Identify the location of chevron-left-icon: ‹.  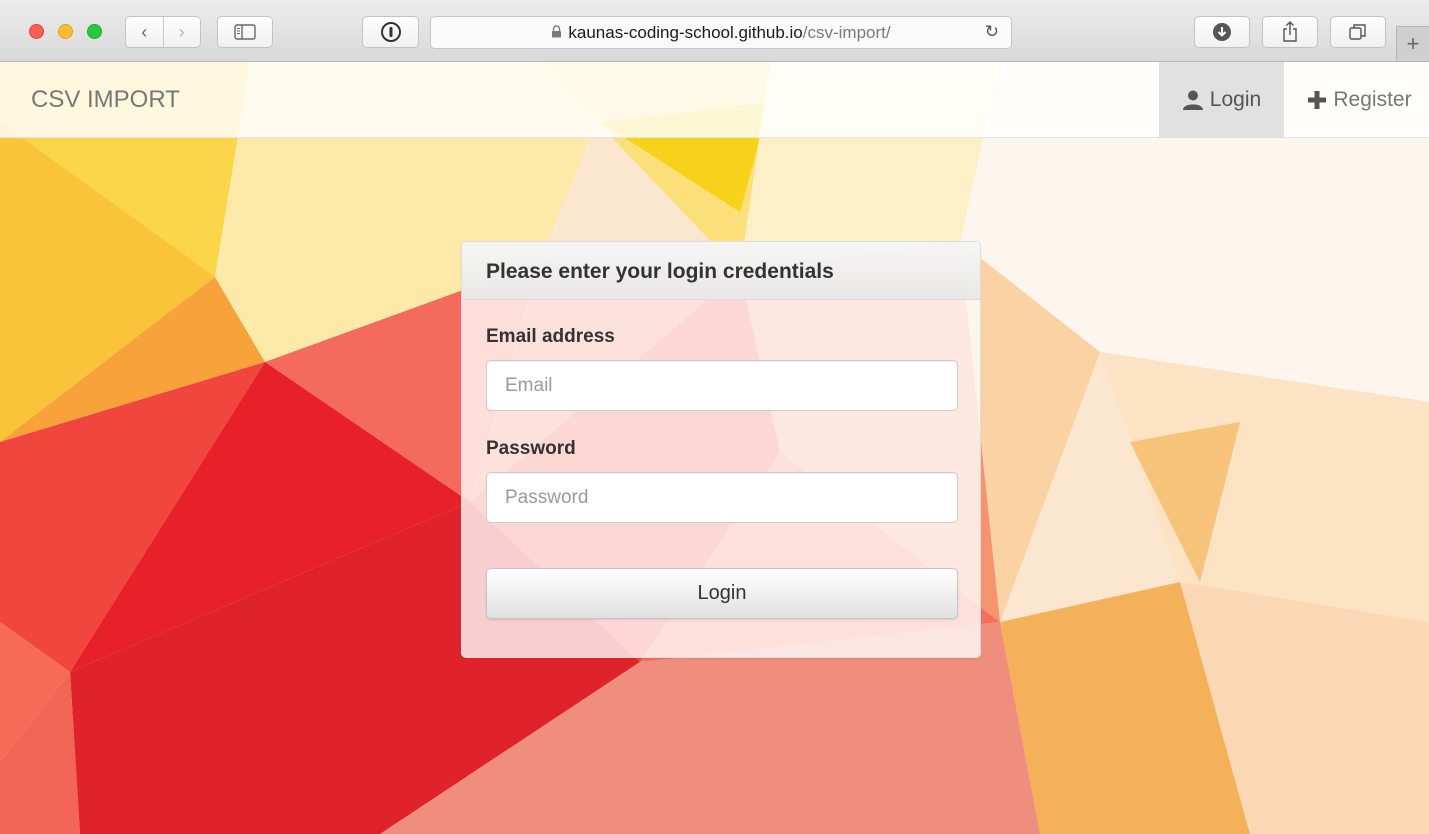
(144, 31).